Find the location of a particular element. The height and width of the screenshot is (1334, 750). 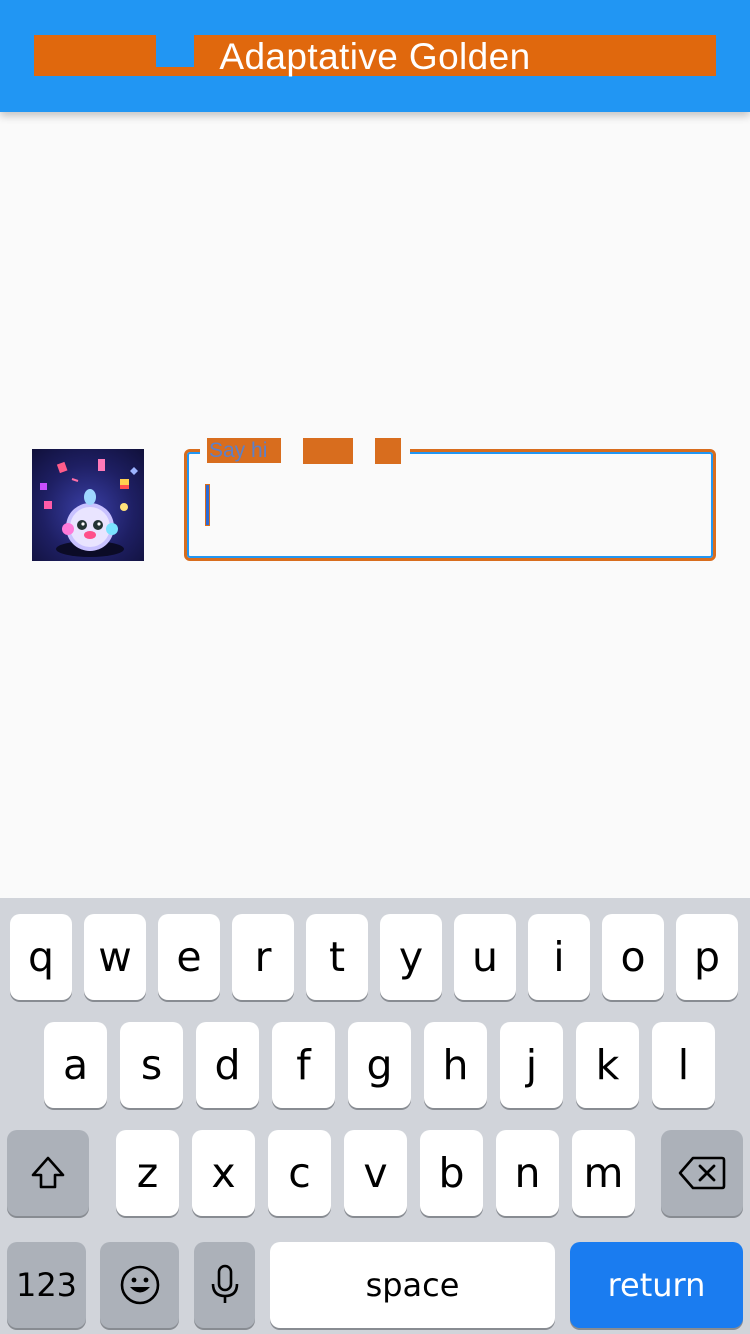

key-s: s is located at coordinates (151, 1065).